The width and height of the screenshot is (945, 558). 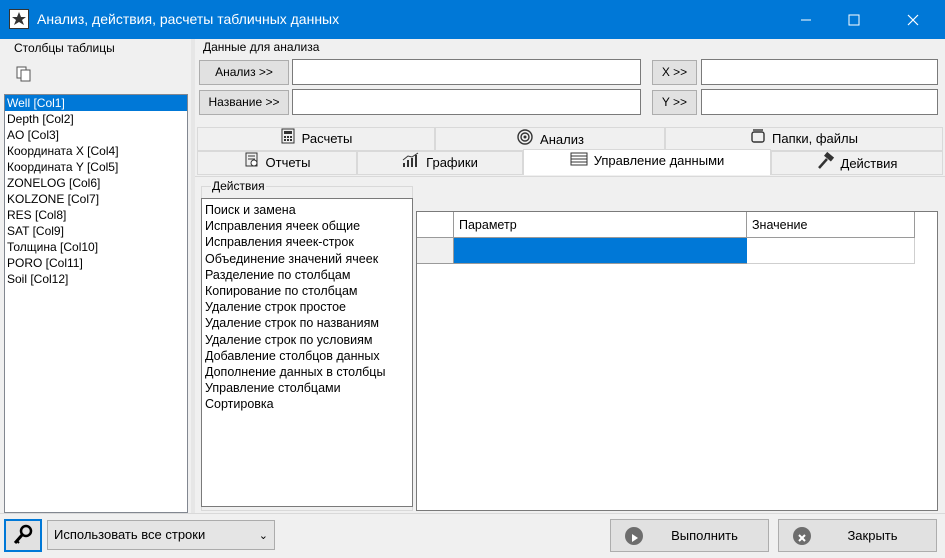 I want to click on column-item: KOLZONE [Col7], so click(x=96, y=199).